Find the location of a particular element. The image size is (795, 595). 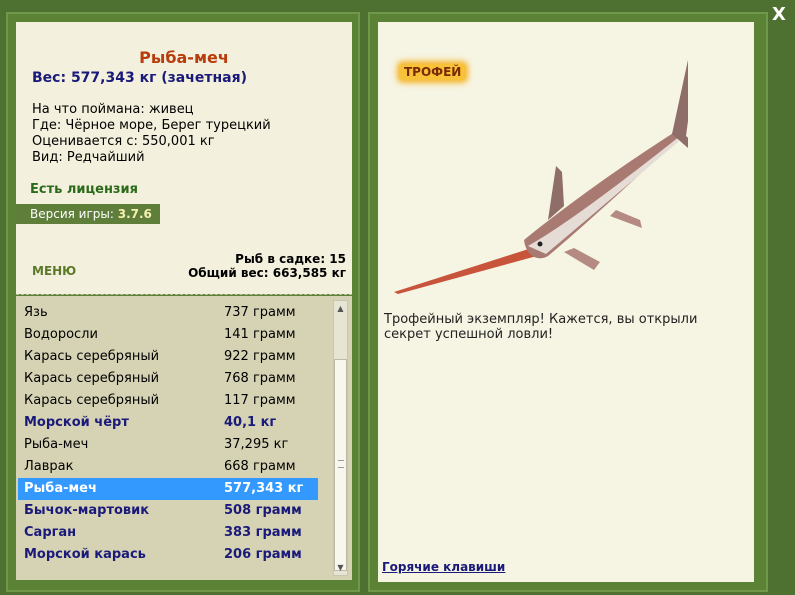

keepnet-stats: Рыб в садке: 15 Общий вес: 663,585 кг is located at coordinates (267, 266).